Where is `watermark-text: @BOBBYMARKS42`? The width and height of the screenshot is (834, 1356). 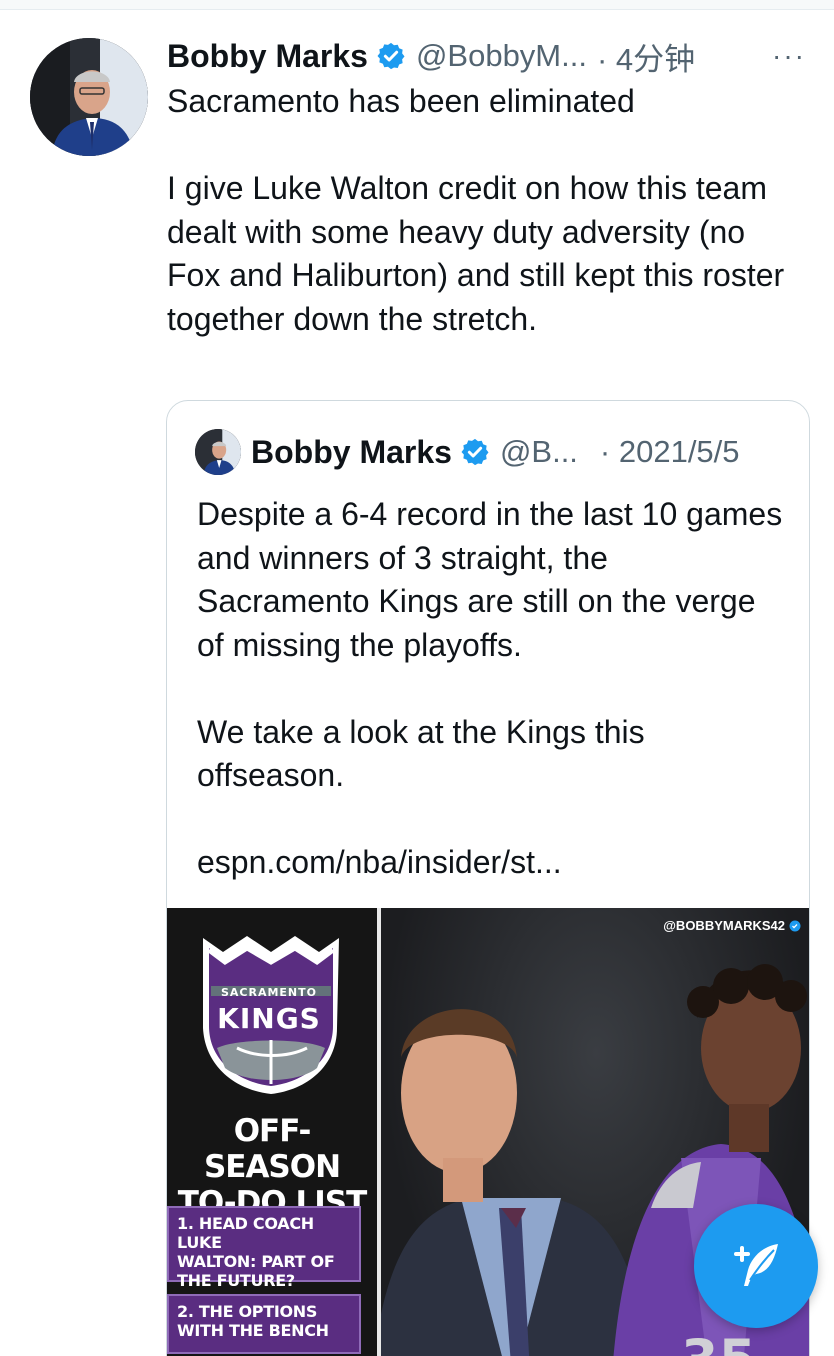
watermark-text: @BOBBYMARKS42 is located at coordinates (724, 925).